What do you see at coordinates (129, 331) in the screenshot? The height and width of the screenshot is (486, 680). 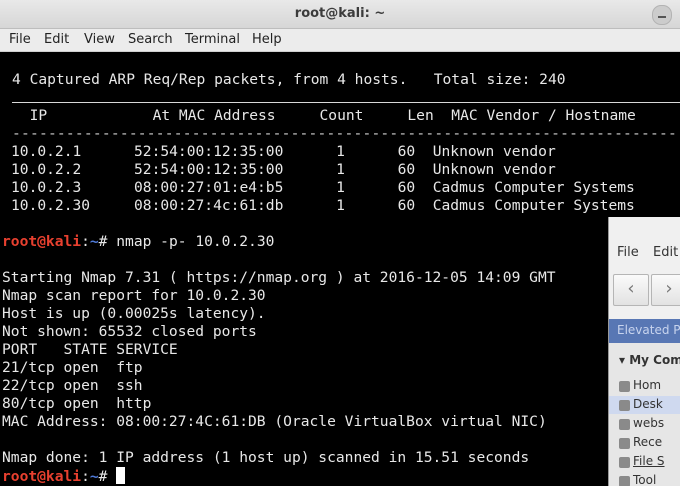 I see `output-line: Not shown: 65532 closed ports` at bounding box center [129, 331].